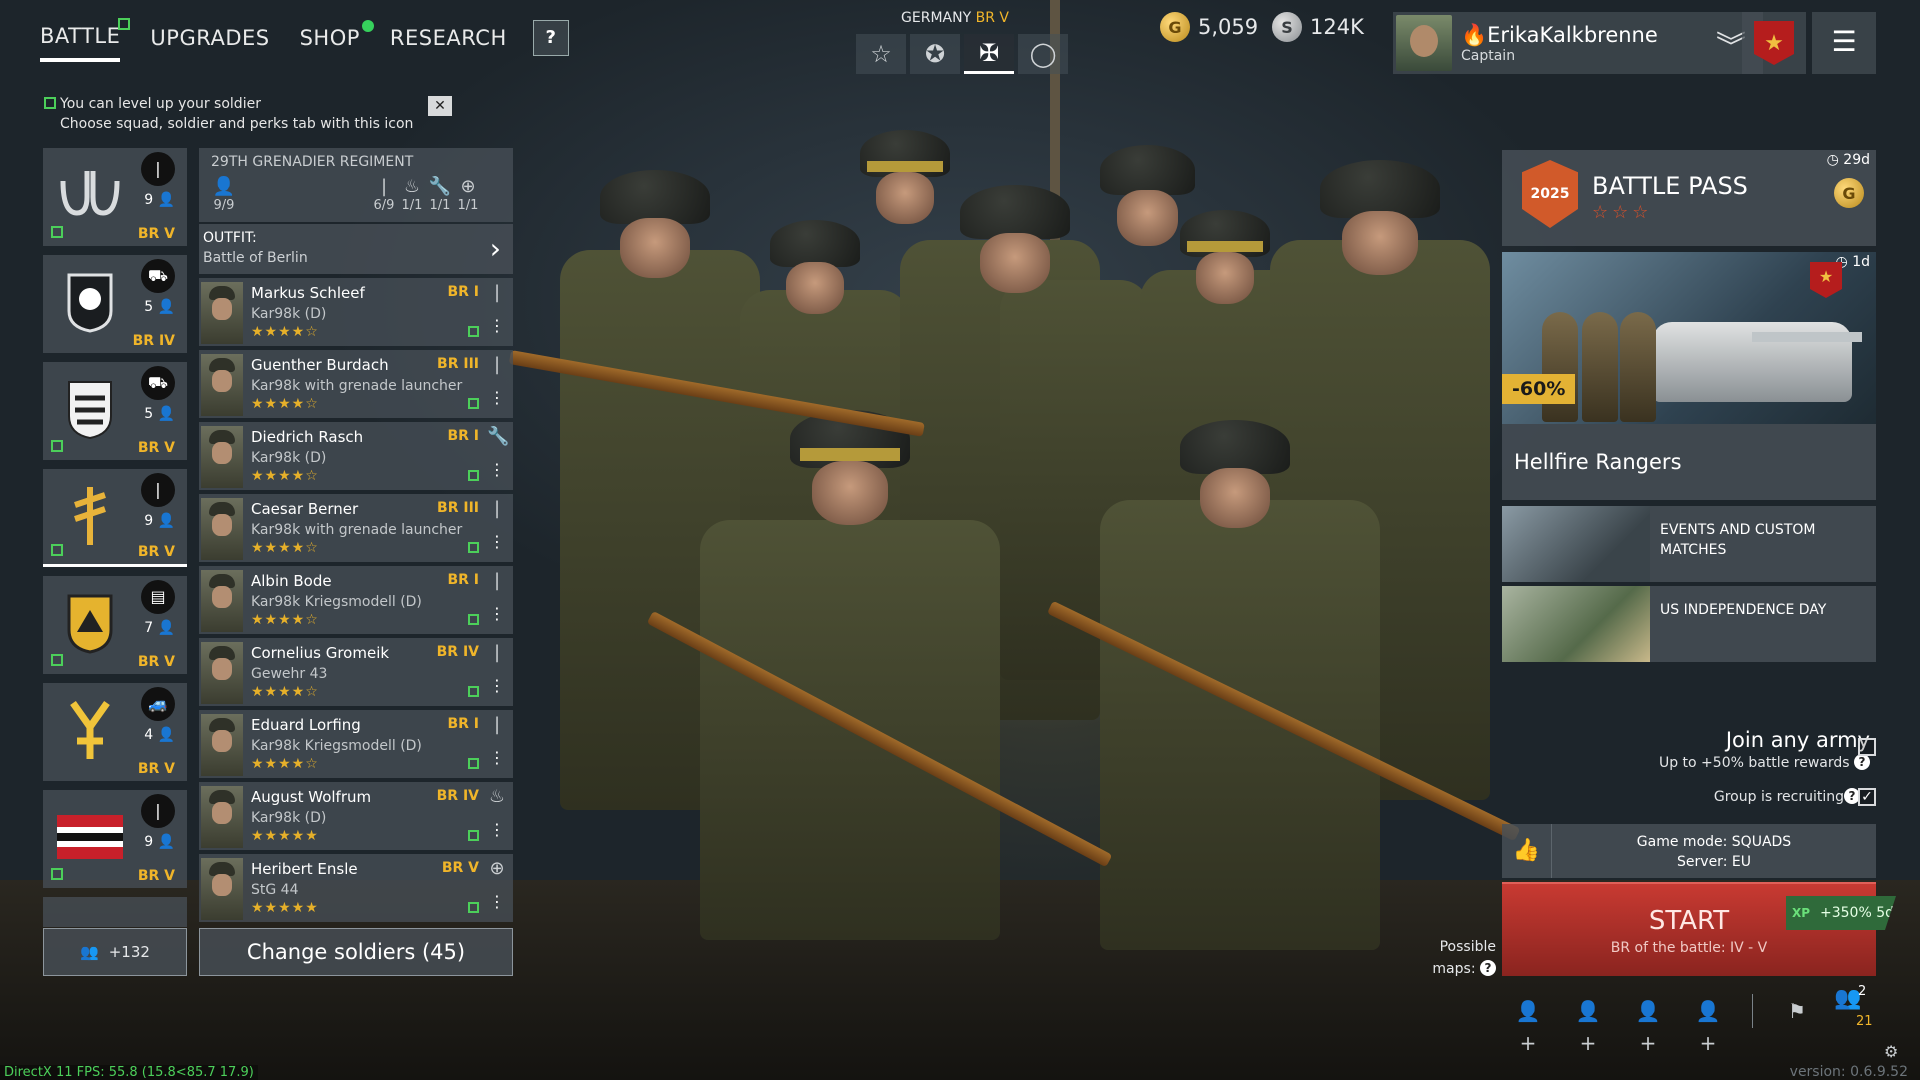 The width and height of the screenshot is (1920, 1080). I want to click on squad-invite-bar: 👤+ 👤+ 👤+ 👤+ ⚑, so click(1662, 1024).